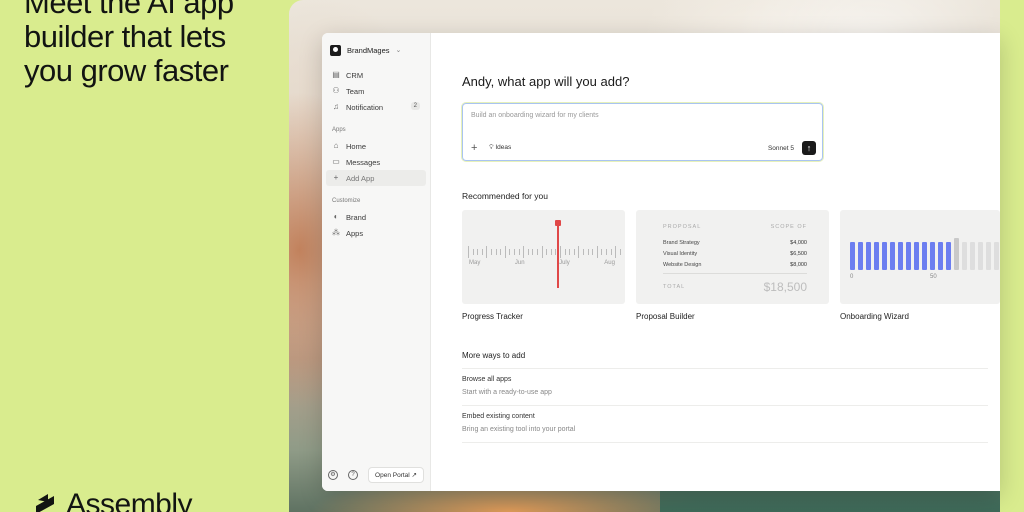 The image size is (1024, 512). I want to click on sidebar-item-apps: ⁂ Apps, so click(376, 233).